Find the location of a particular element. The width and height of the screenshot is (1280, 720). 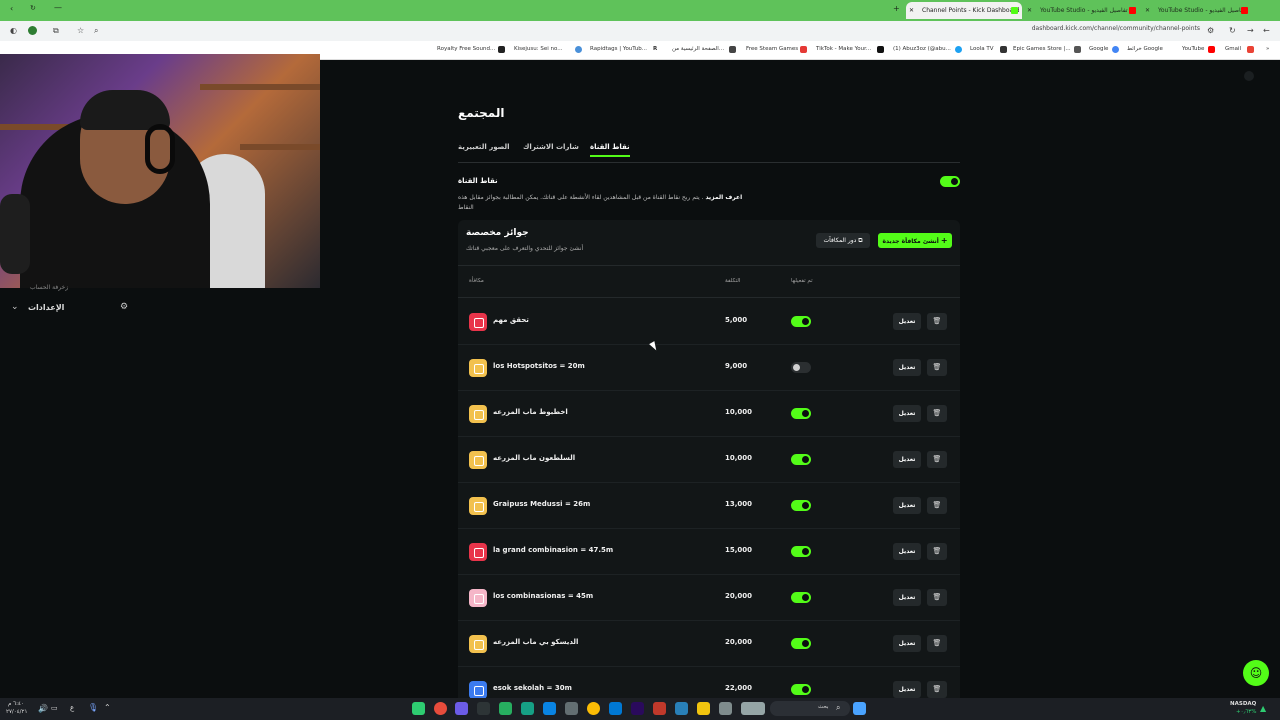

chevron-up-icon: ⌃ is located at coordinates (107, 707).